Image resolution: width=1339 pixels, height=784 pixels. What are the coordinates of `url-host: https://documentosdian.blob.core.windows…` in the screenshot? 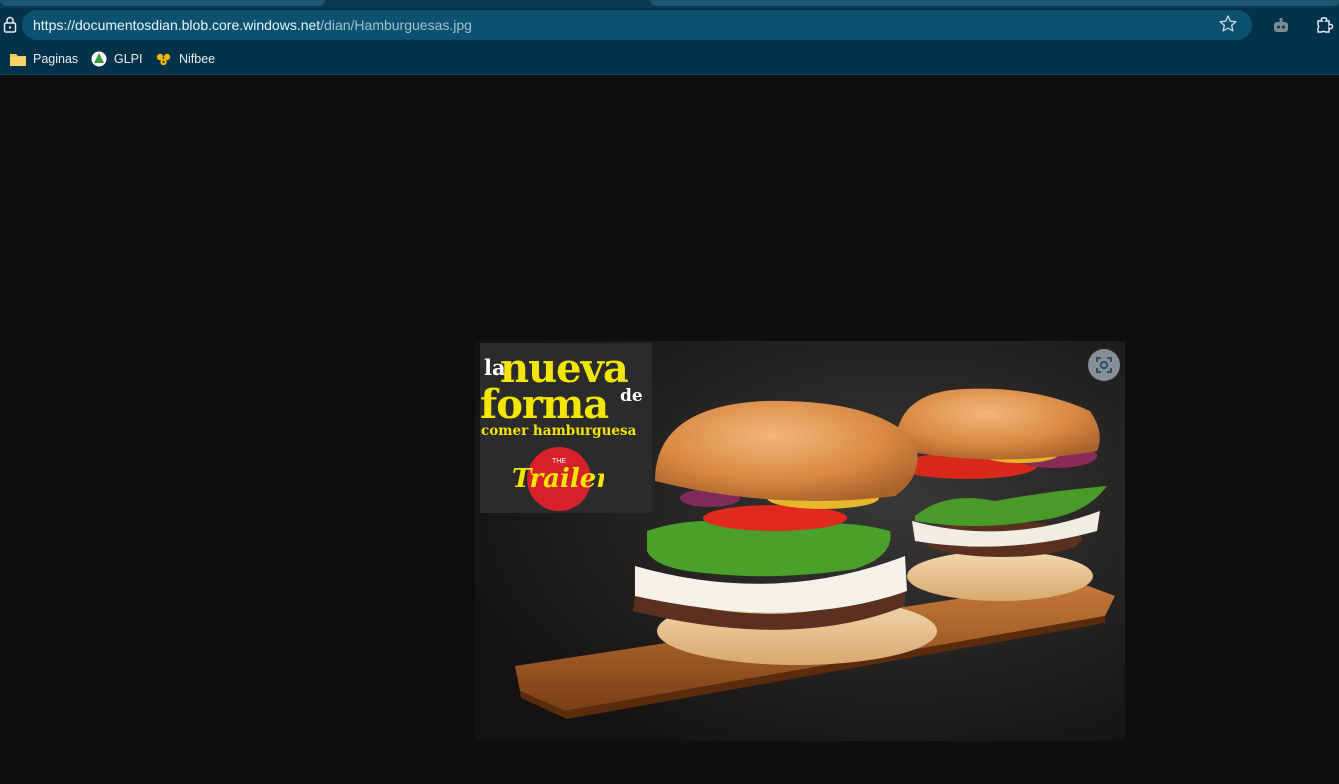 It's located at (177, 25).